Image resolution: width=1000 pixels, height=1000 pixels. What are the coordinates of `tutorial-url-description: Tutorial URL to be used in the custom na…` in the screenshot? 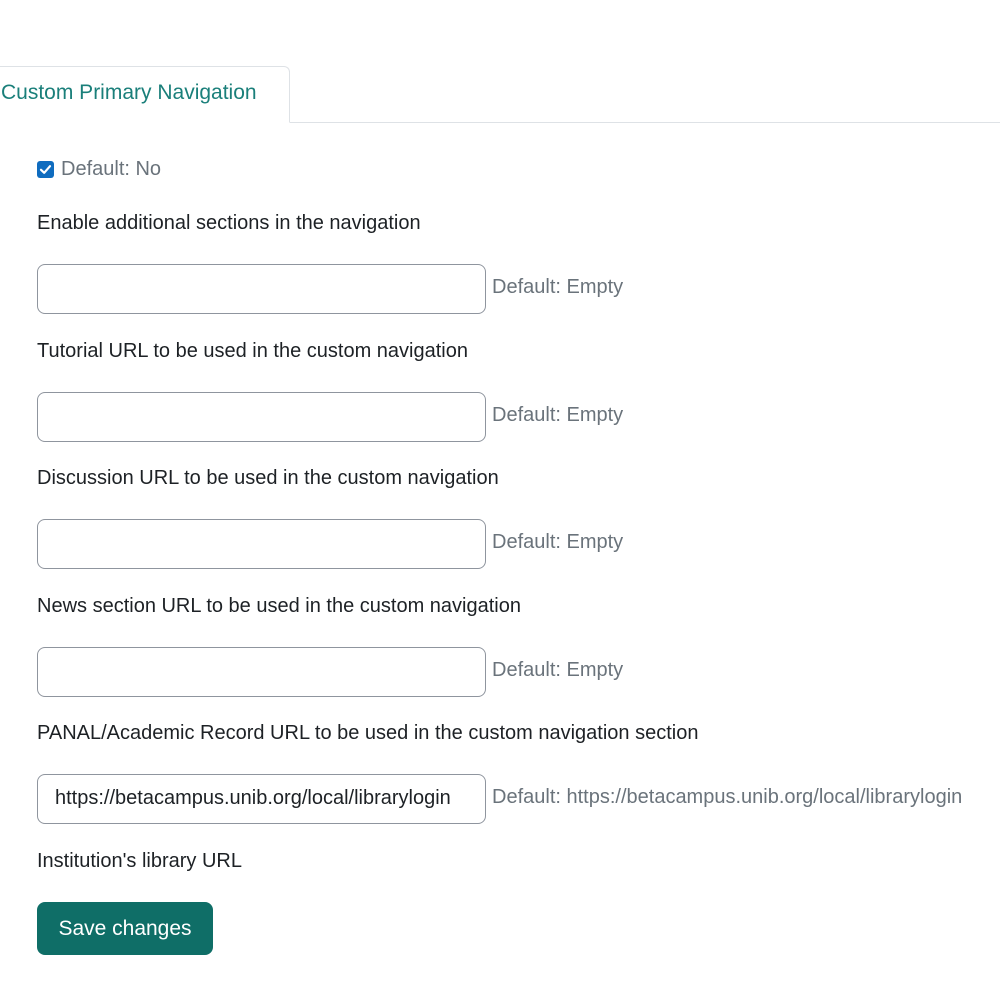 It's located at (252, 351).